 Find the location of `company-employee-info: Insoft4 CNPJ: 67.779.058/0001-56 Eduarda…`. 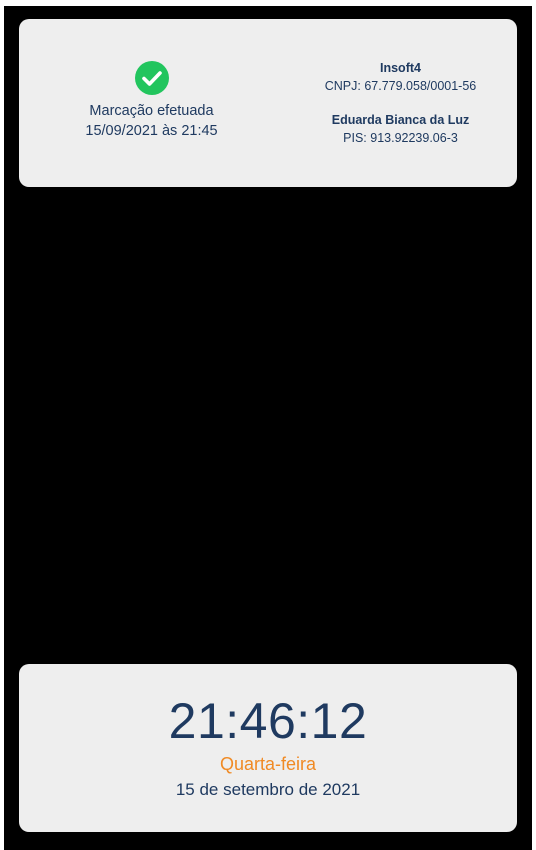

company-employee-info: Insoft4 CNPJ: 67.779.058/0001-56 Eduarda… is located at coordinates (400, 103).